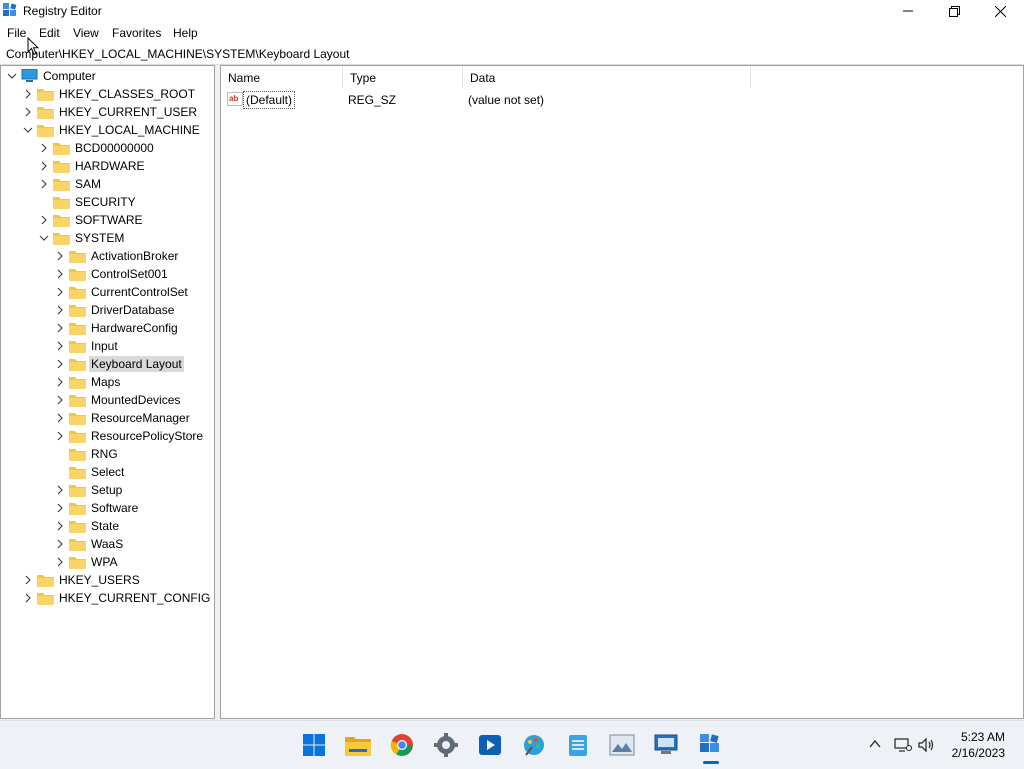  What do you see at coordinates (49, 33) in the screenshot?
I see `menu-edit: Edit` at bounding box center [49, 33].